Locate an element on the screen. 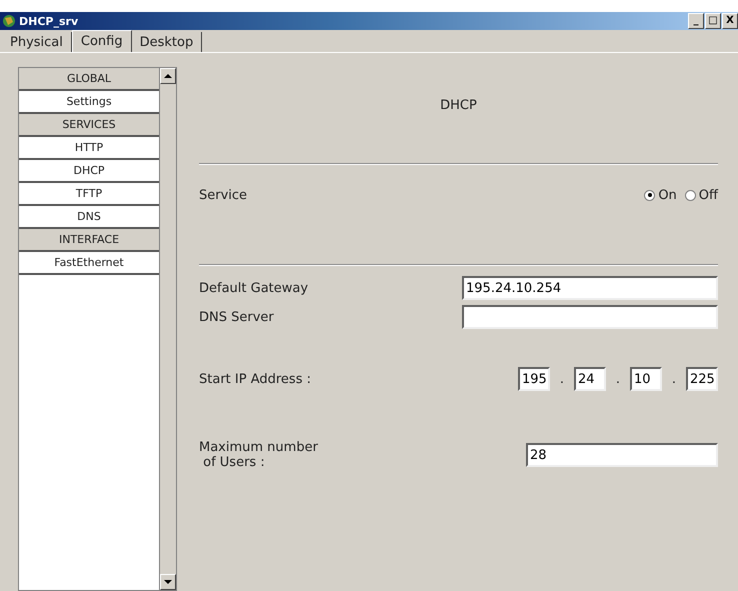 This screenshot has width=738, height=591. section-heading: DHCP is located at coordinates (458, 106).